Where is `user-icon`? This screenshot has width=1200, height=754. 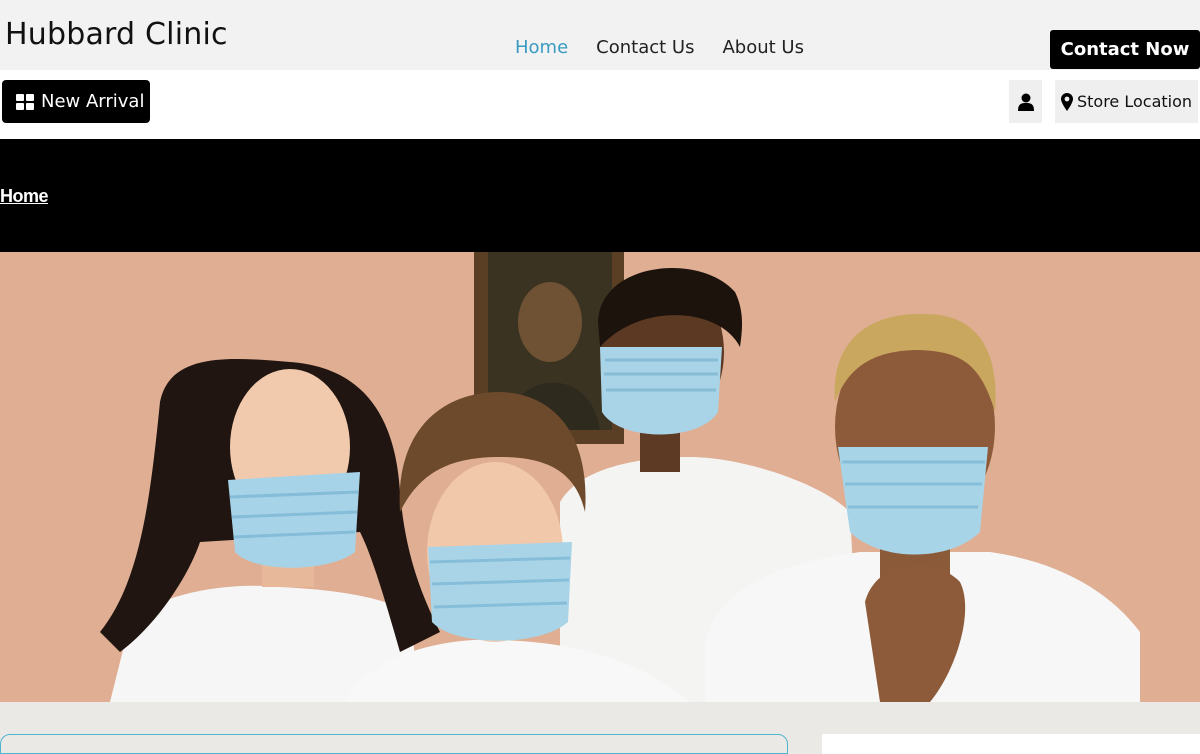 user-icon is located at coordinates (1025, 102).